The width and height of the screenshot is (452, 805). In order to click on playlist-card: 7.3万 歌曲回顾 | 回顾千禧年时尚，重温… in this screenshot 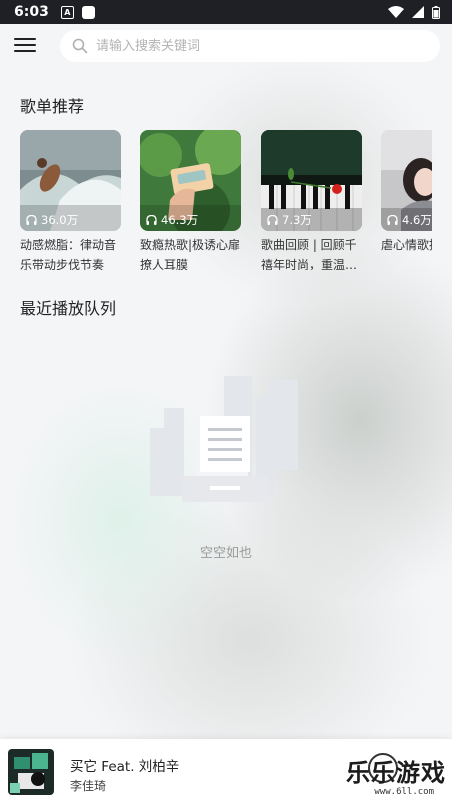, I will do `click(311, 200)`.